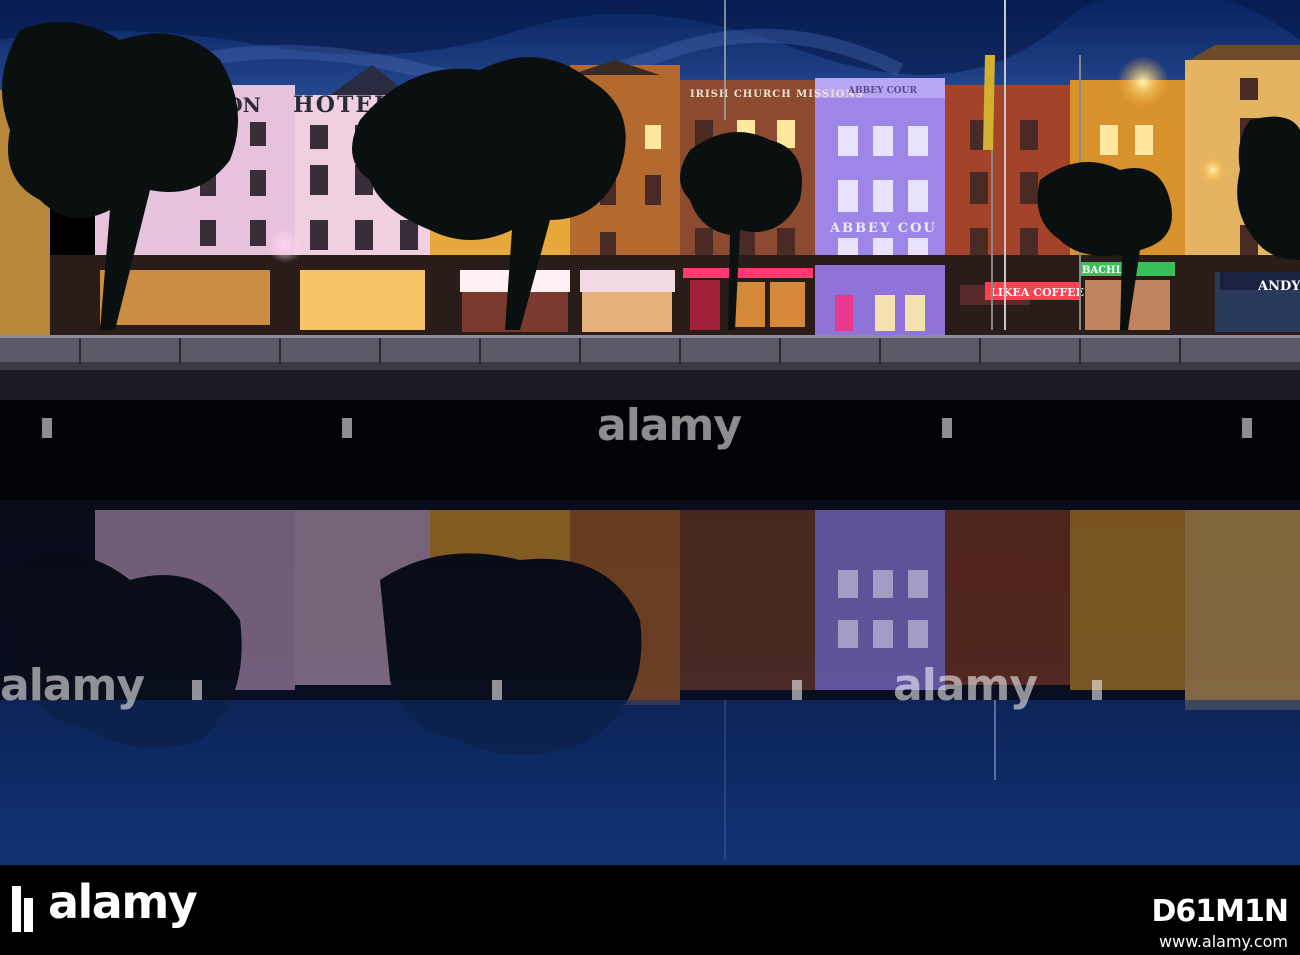 The height and width of the screenshot is (955, 1300). Describe the element at coordinates (965, 685) in the screenshot. I see `watermark-right-mid: alamy` at that location.